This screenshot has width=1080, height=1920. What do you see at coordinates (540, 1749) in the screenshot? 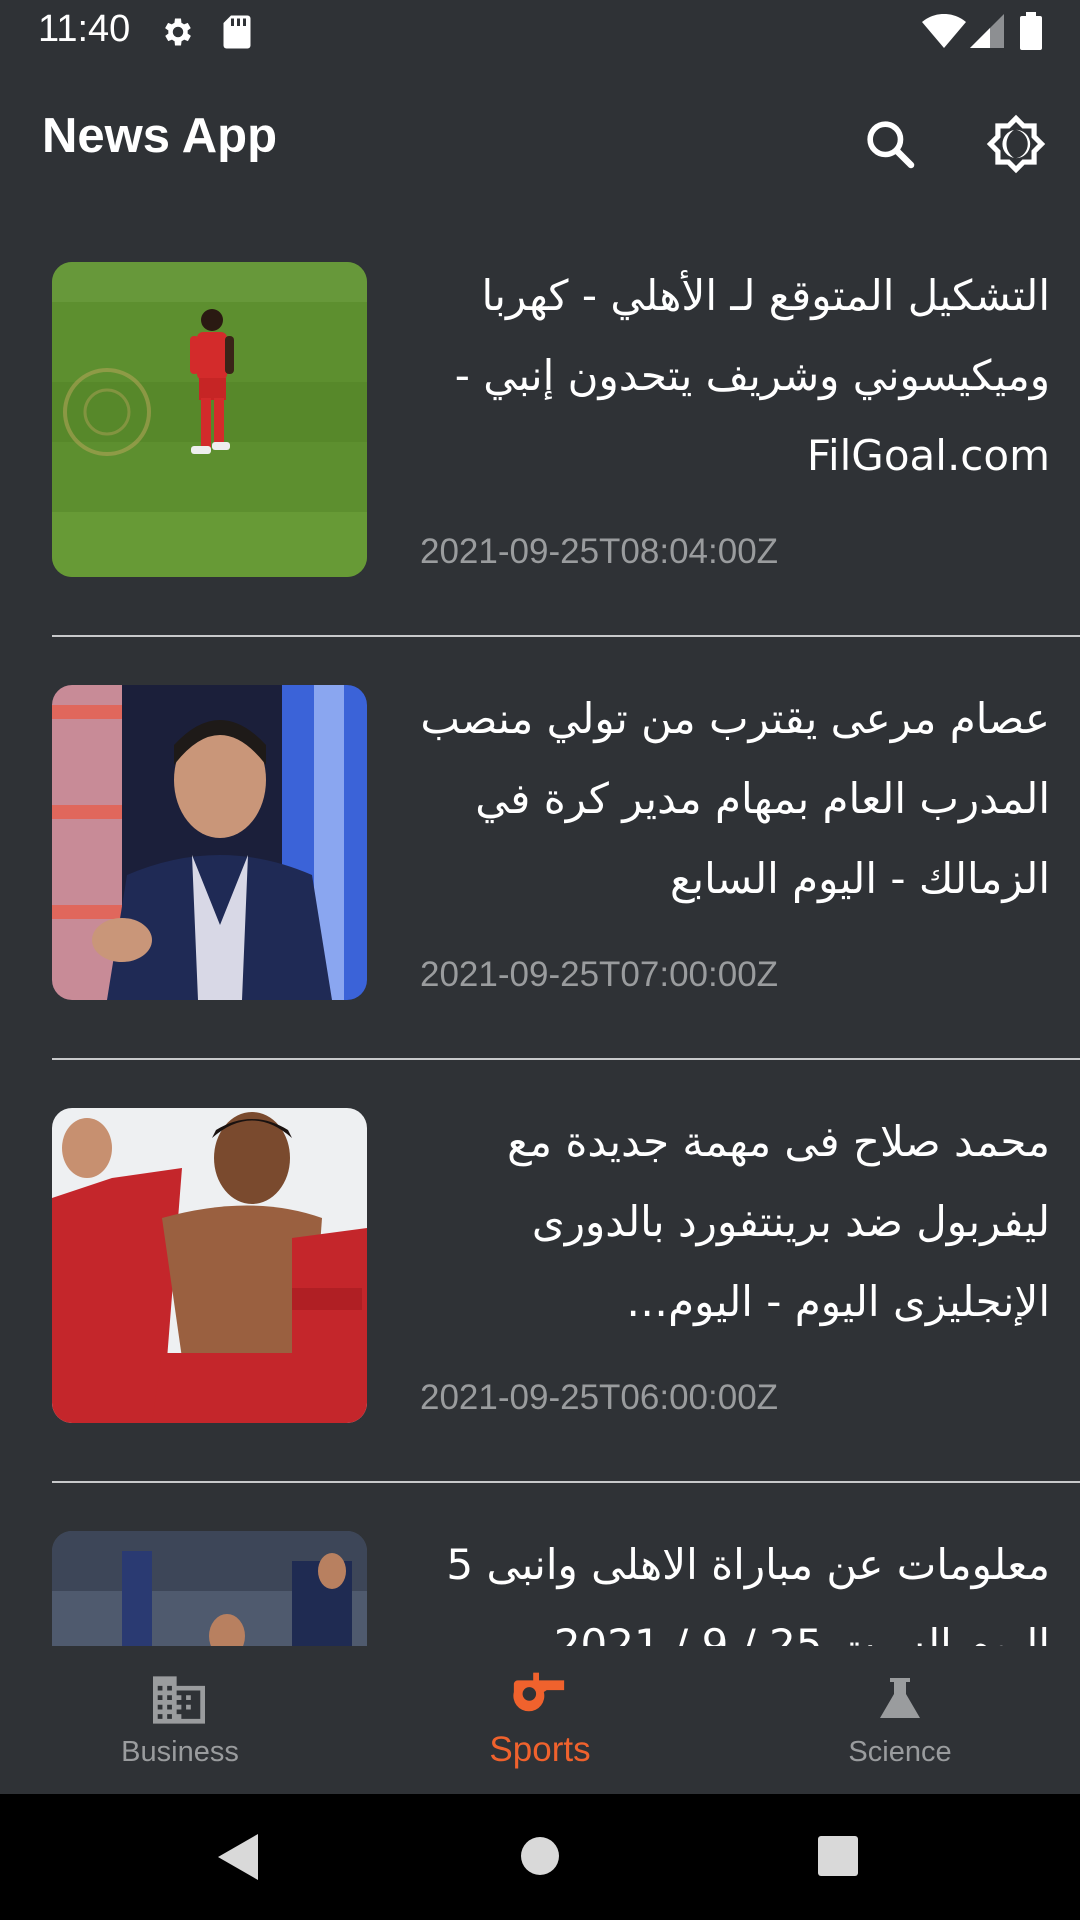
I see `nav-label: Sports` at bounding box center [540, 1749].